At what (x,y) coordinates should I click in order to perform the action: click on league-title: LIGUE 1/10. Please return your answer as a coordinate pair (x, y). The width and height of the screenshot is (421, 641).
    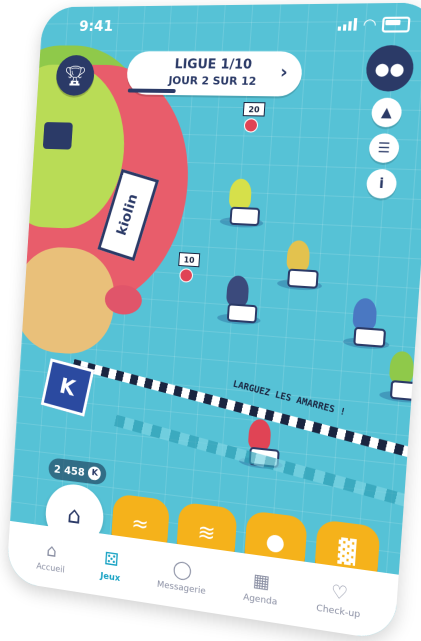
    Looking at the image, I should click on (213, 65).